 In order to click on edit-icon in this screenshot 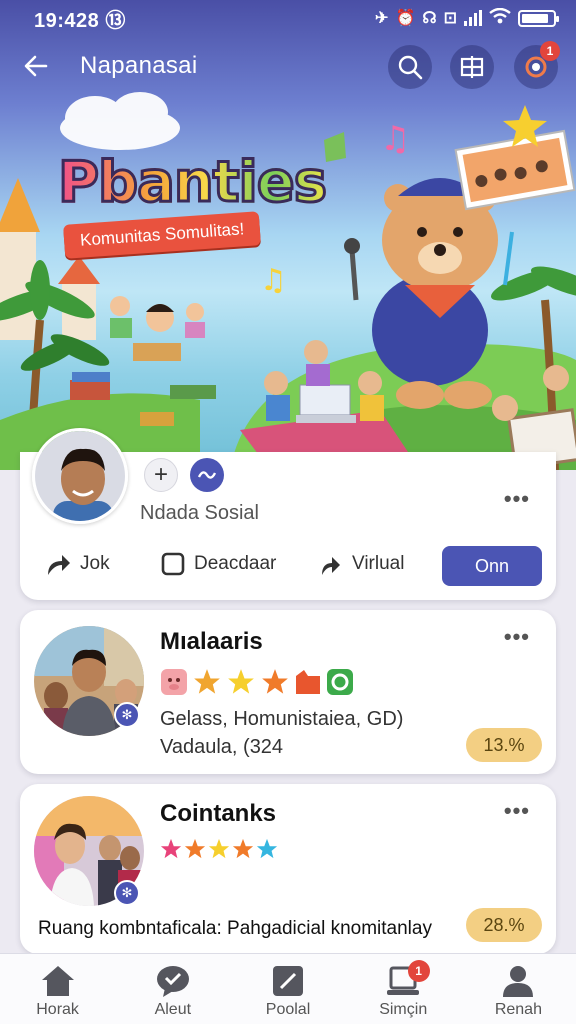, I will do `click(288, 981)`.